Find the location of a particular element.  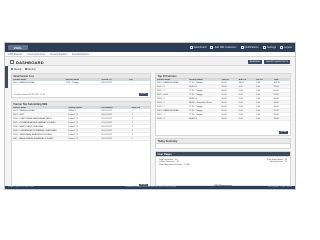

nav-label: Notifications is located at coordinates (251, 47).